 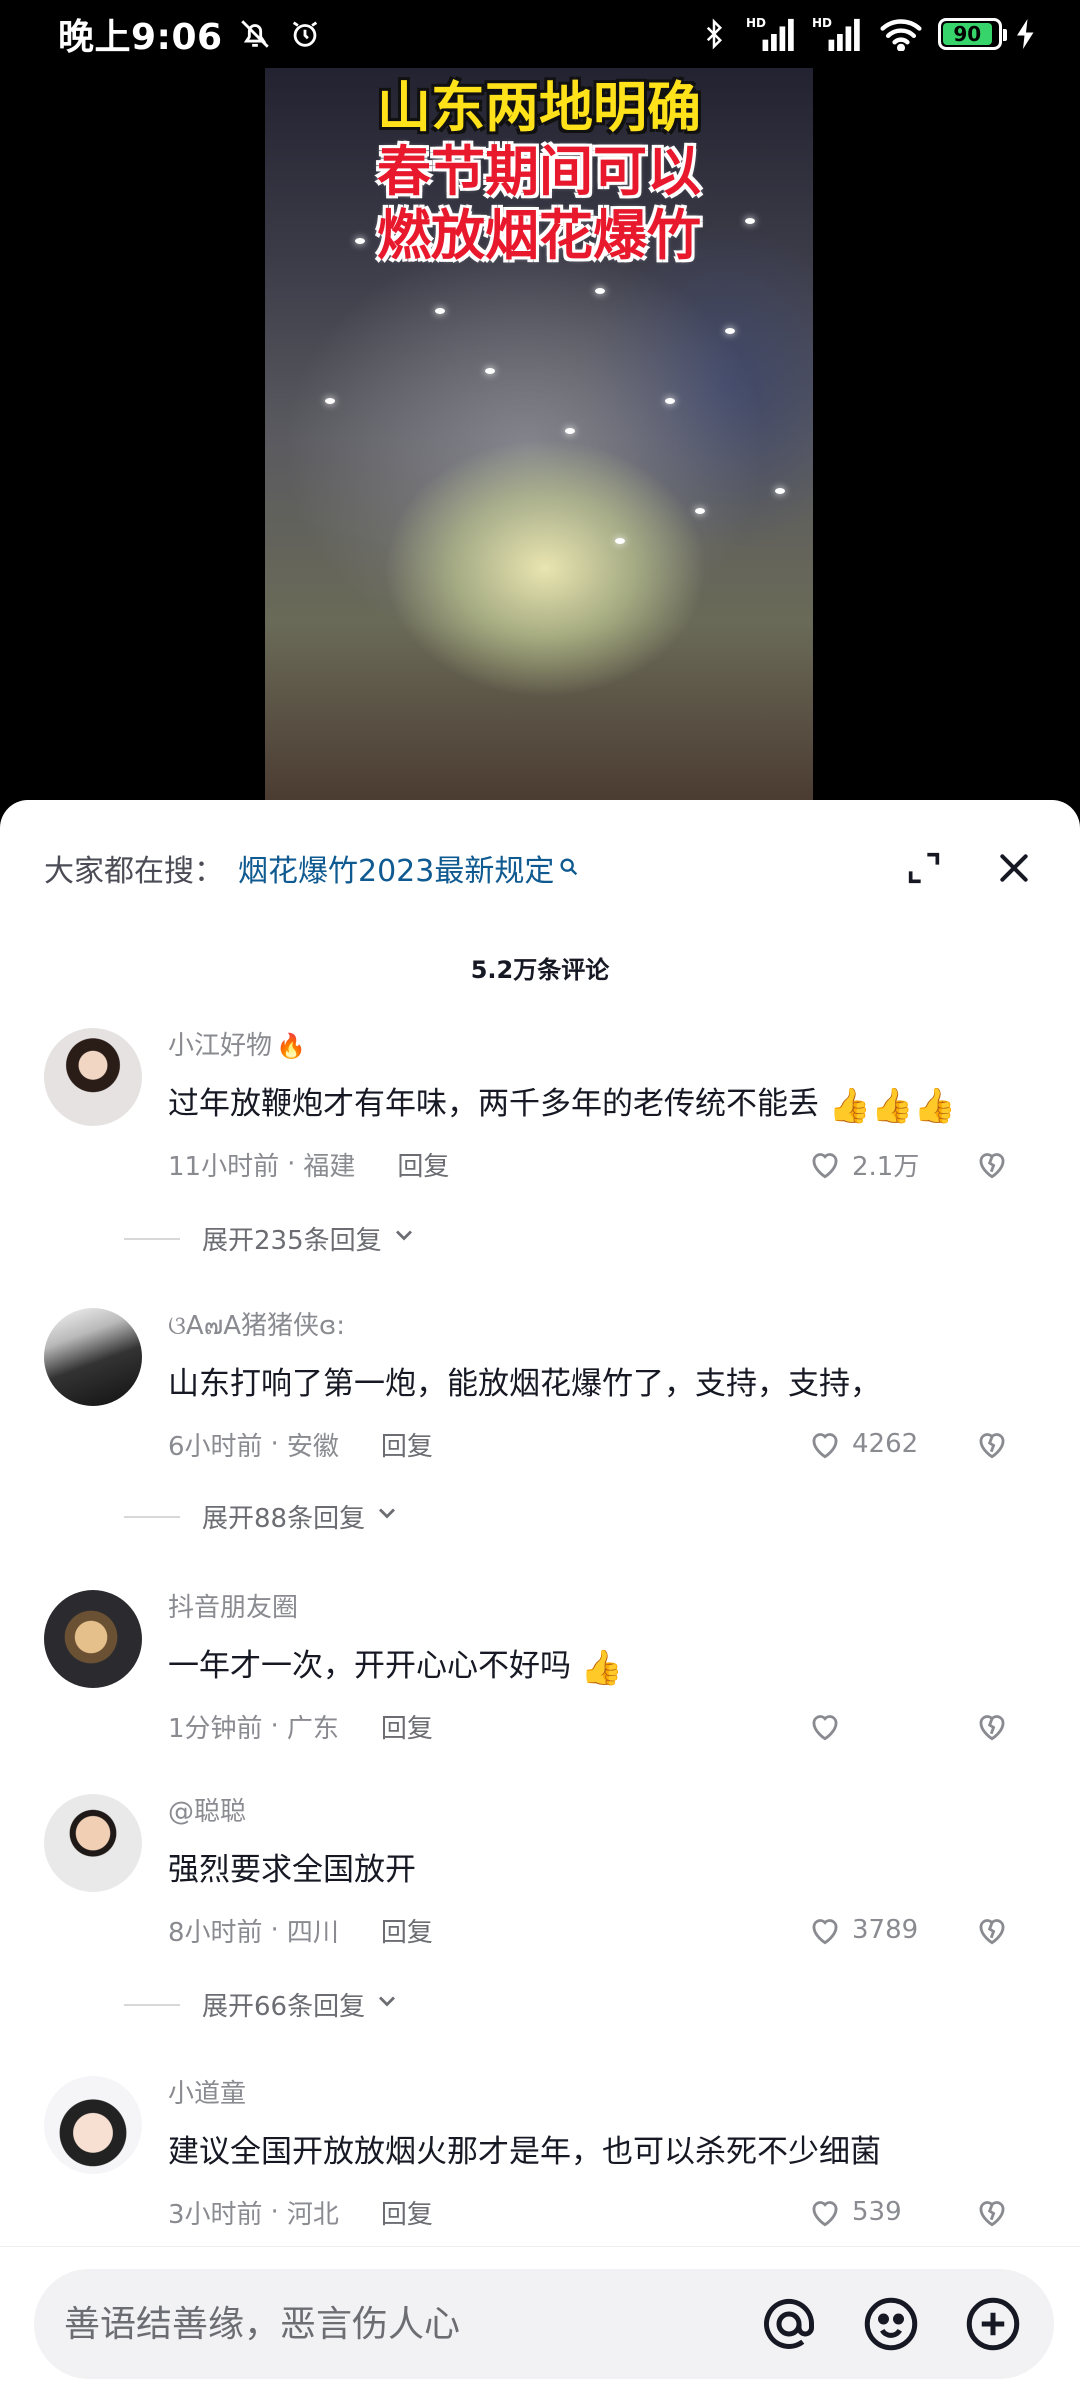 What do you see at coordinates (312, 1446) in the screenshot?
I see `comment-location: 安徽` at bounding box center [312, 1446].